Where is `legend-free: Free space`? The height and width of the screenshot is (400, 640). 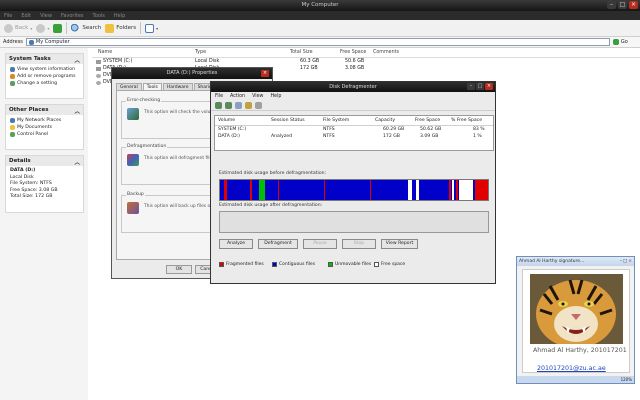 legend-free: Free space is located at coordinates (389, 264).